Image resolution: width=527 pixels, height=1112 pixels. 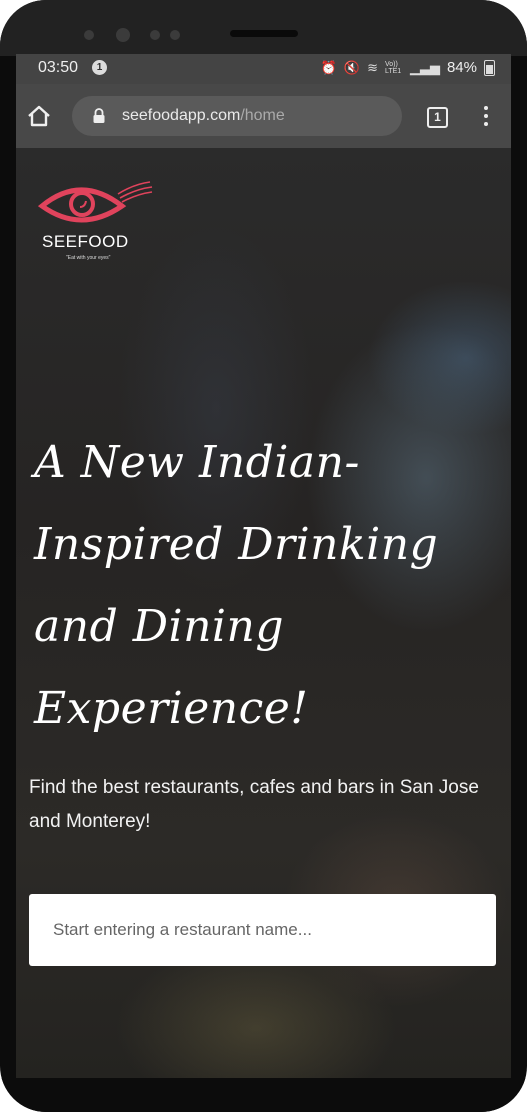 I want to click on eye-logo-icon, so click(x=95, y=202).